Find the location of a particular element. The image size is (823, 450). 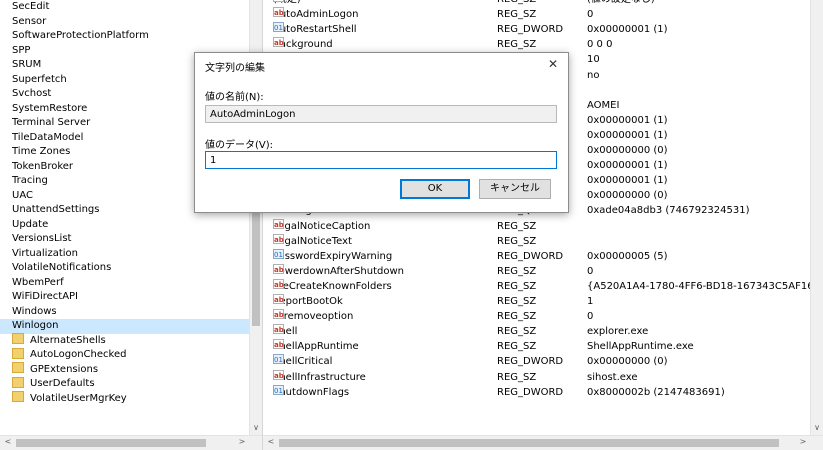

values-horizontal-scrollbar: < > is located at coordinates (543, 442).